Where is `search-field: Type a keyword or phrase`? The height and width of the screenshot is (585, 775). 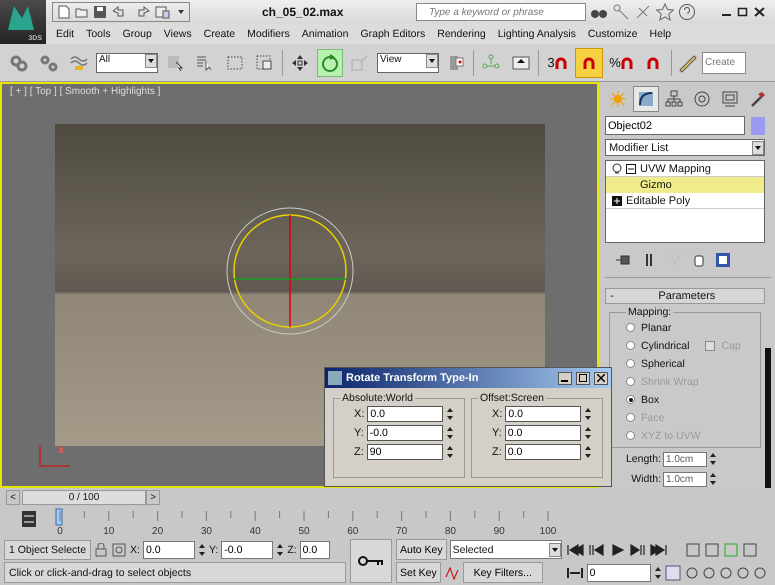
search-field: Type a keyword or phrase is located at coordinates (501, 12).